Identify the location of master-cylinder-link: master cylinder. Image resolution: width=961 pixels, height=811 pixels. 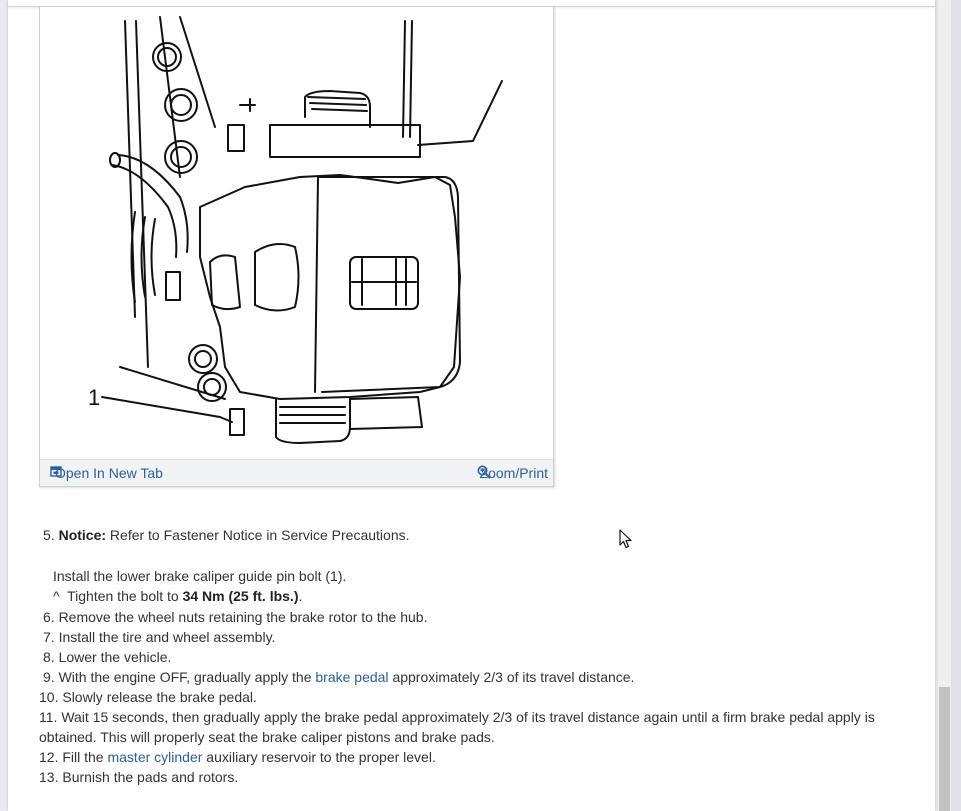
(154, 757).